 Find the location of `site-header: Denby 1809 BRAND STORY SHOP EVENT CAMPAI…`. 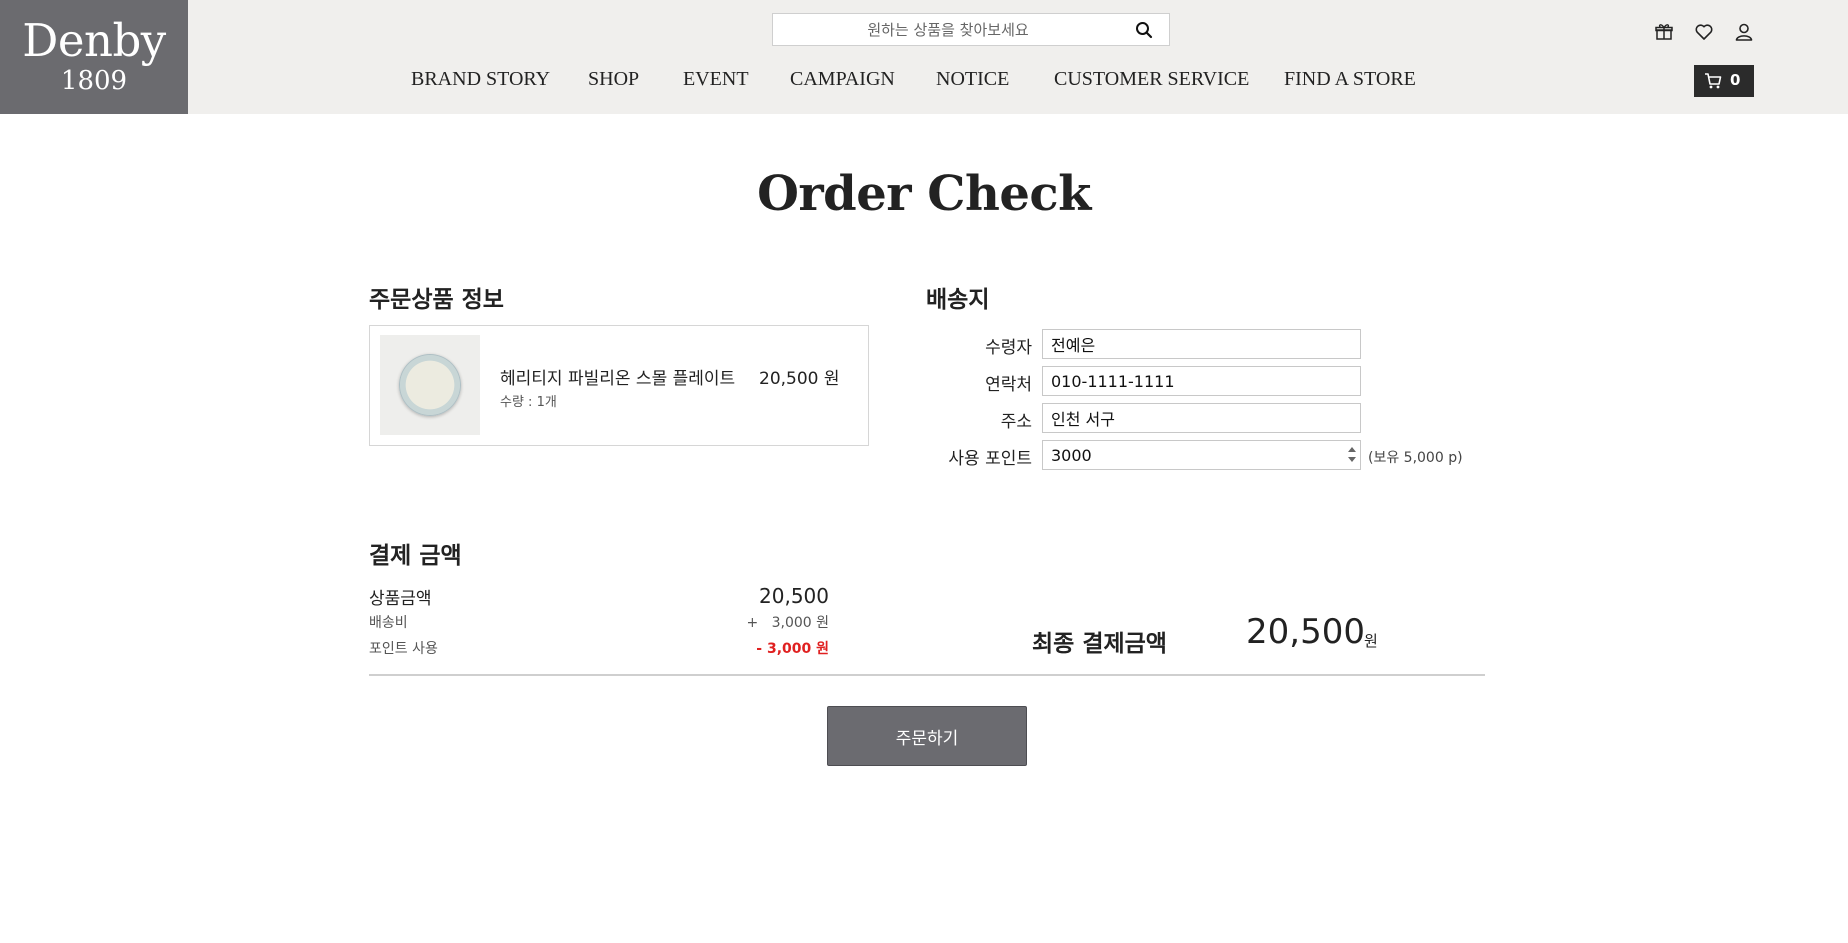

site-header: Denby 1809 BRAND STORY SHOP EVENT CAMPAI… is located at coordinates (924, 57).